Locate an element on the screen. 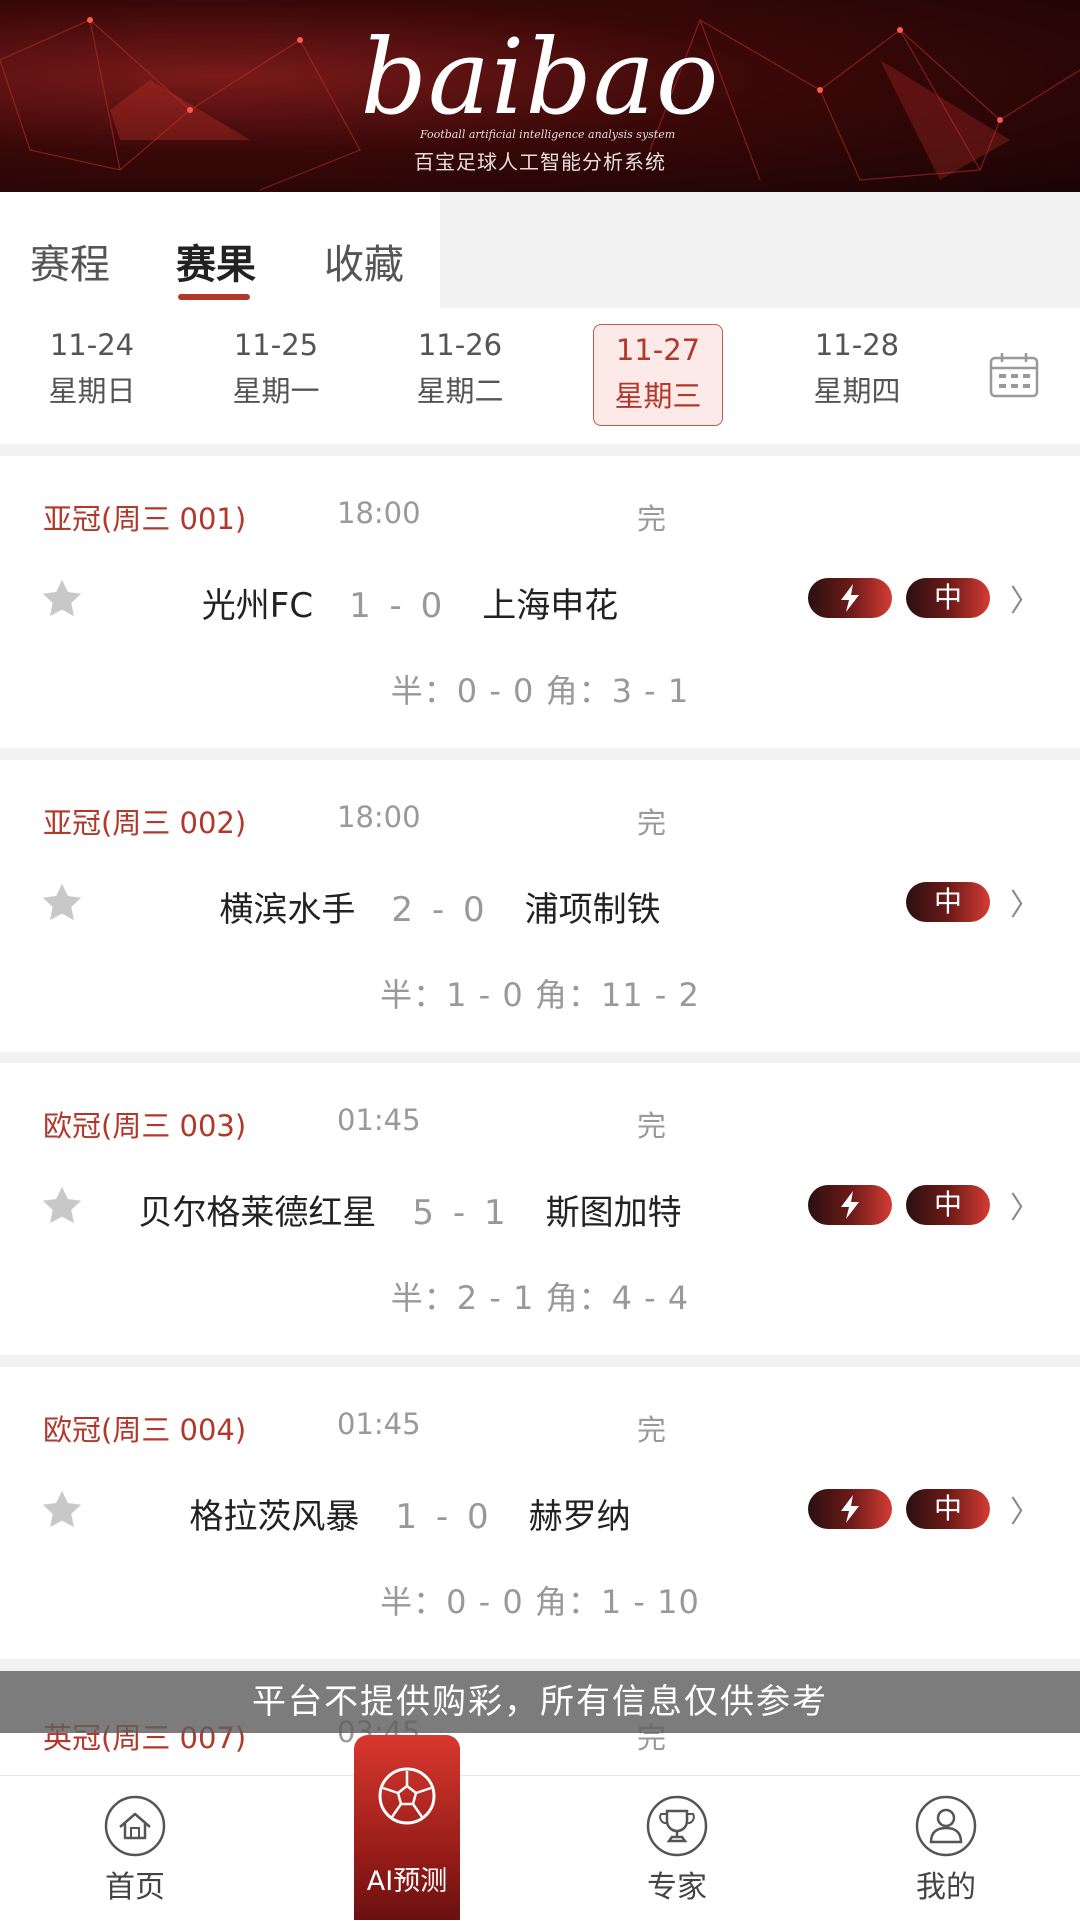  half-time-corners: 半：0 - 0 角：3 - 1 is located at coordinates (540, 691).